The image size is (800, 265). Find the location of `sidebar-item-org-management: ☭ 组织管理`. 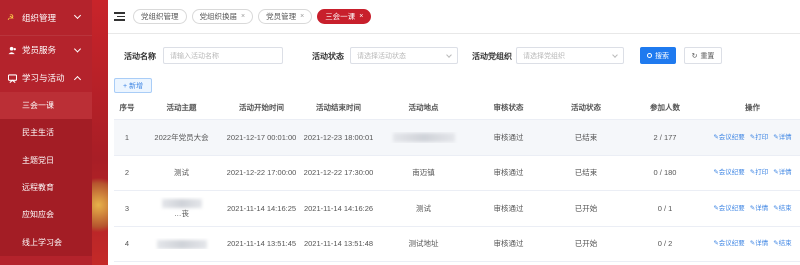

sidebar-item-org-management: ☭ 组织管理 is located at coordinates (46, 18).